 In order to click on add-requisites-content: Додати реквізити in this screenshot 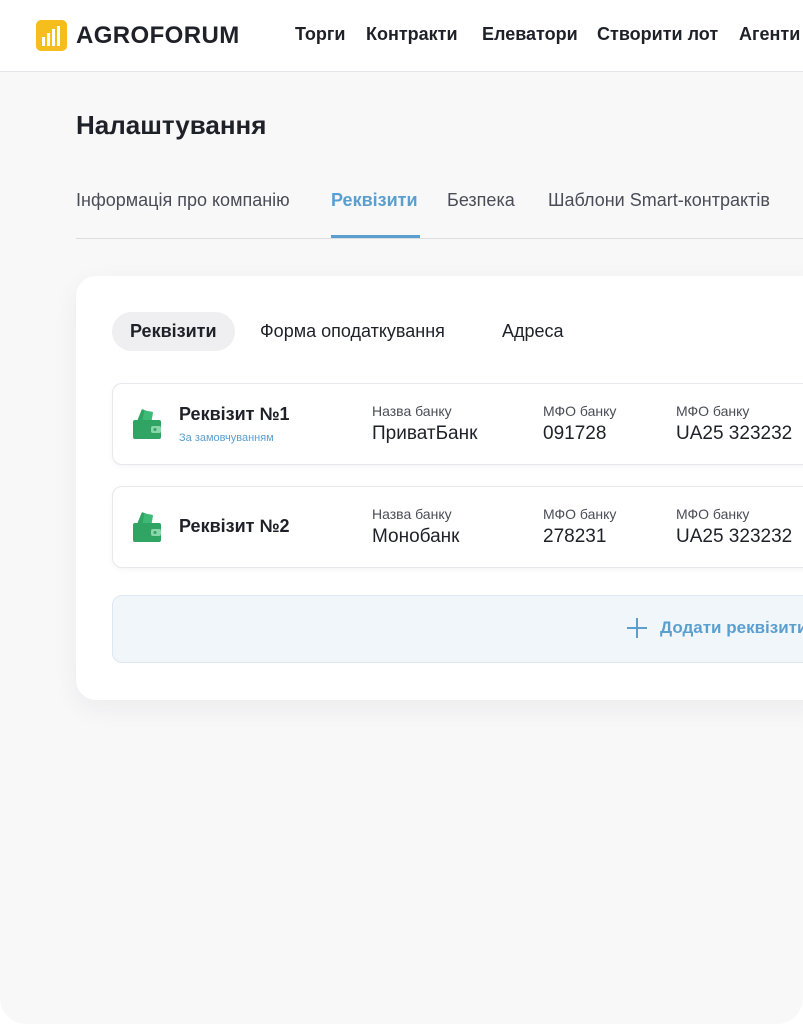, I will do `click(715, 628)`.